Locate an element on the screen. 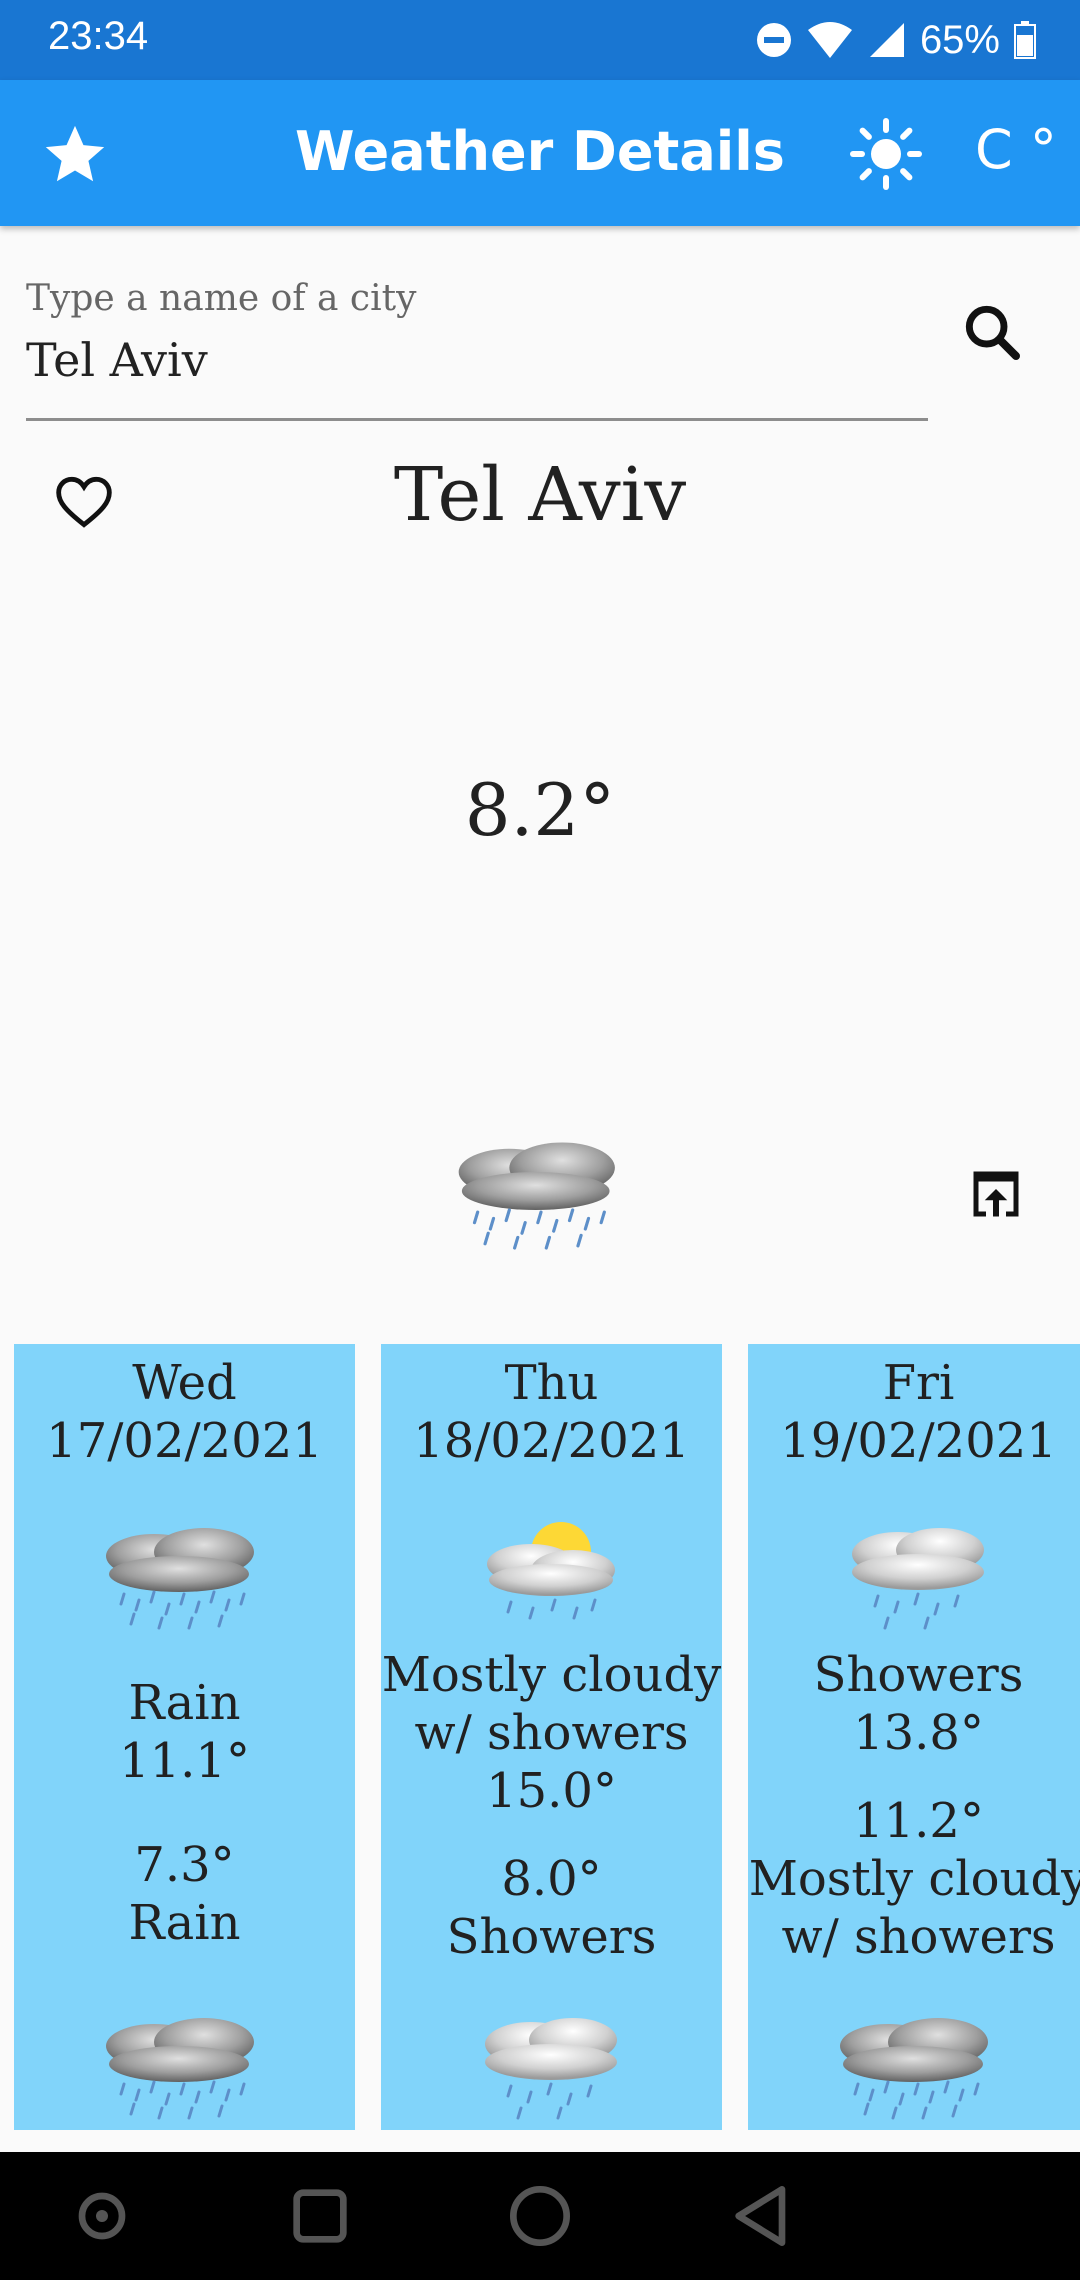 This screenshot has height=2280, width=1080. city-search-input is located at coordinates (466, 360).